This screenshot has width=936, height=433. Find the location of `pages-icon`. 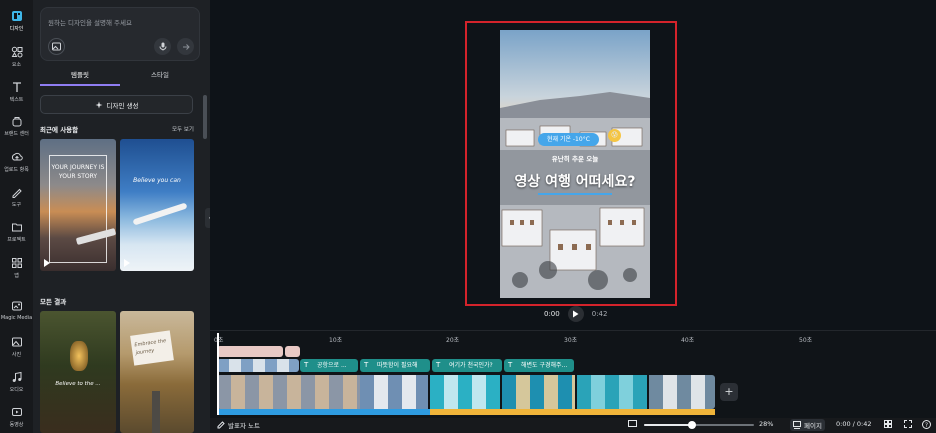

pages-icon is located at coordinates (797, 425).